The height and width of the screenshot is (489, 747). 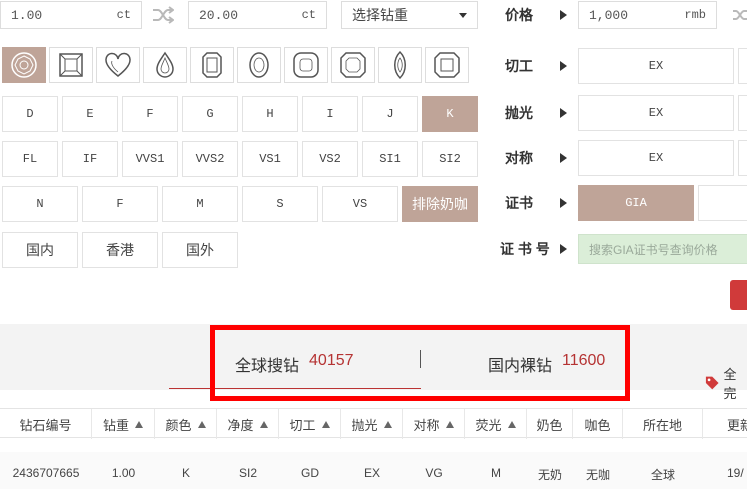 I want to click on cut-next-button, so click(x=742, y=66).